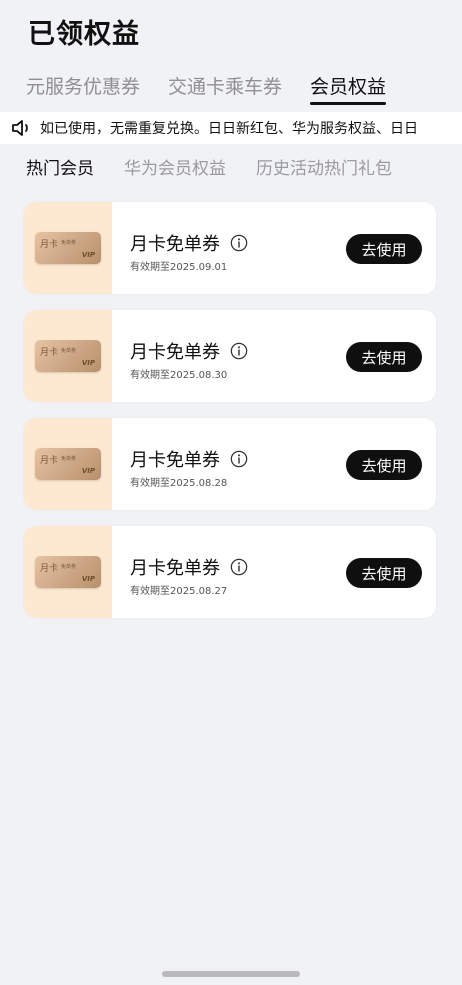 The image size is (462, 985). I want to click on speaker-icon, so click(20, 128).